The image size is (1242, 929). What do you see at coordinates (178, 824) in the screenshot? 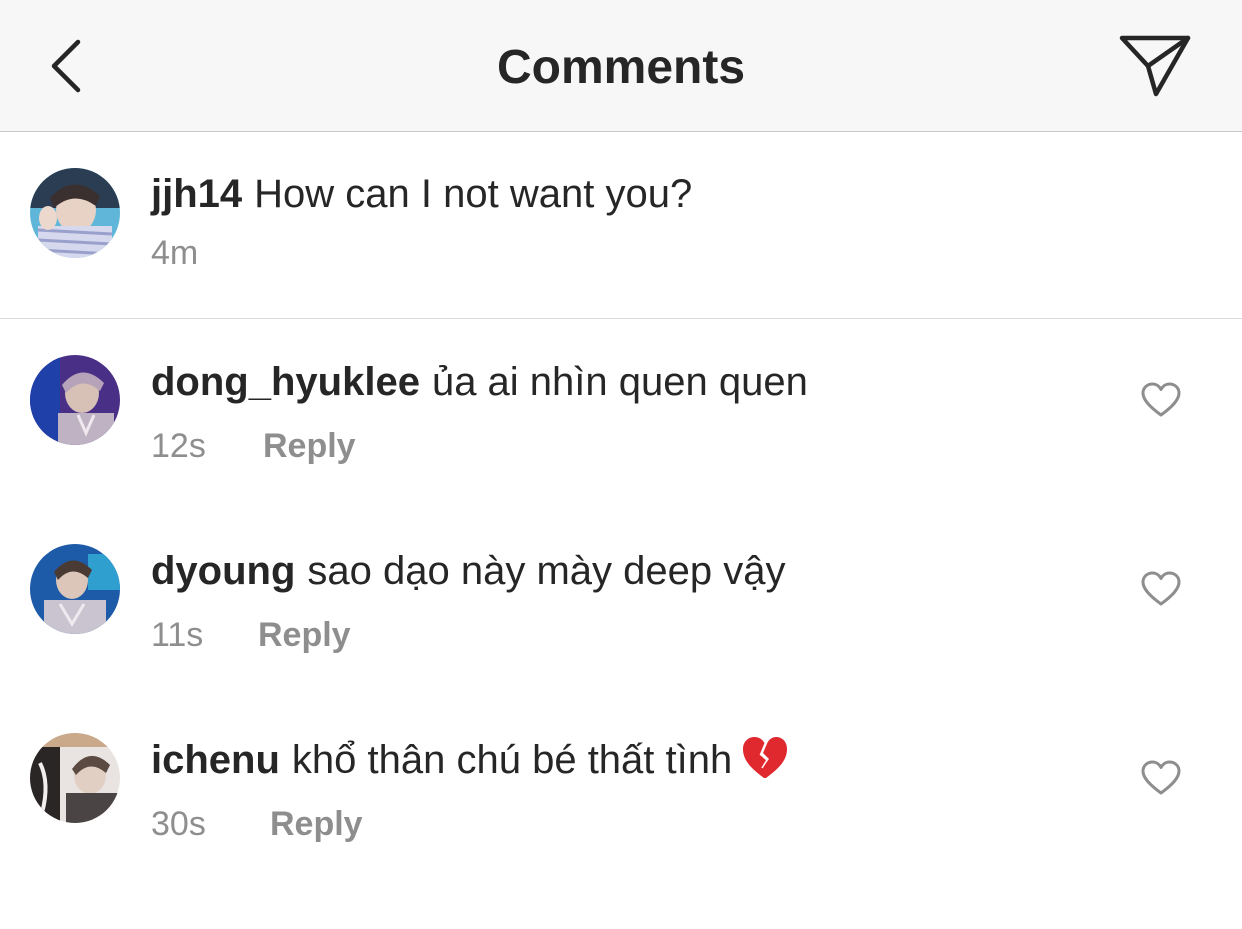
I see `comment-timestamp: 30s` at bounding box center [178, 824].